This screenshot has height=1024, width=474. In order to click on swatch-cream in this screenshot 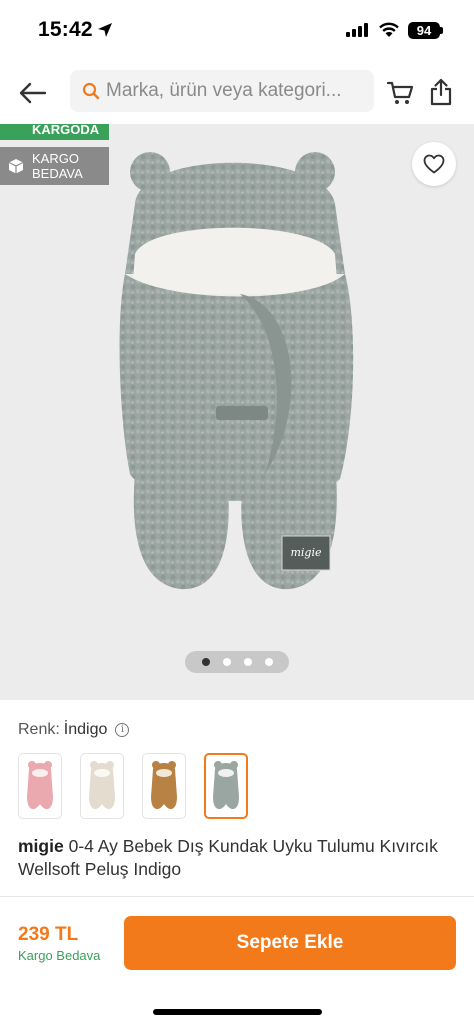, I will do `click(102, 786)`.